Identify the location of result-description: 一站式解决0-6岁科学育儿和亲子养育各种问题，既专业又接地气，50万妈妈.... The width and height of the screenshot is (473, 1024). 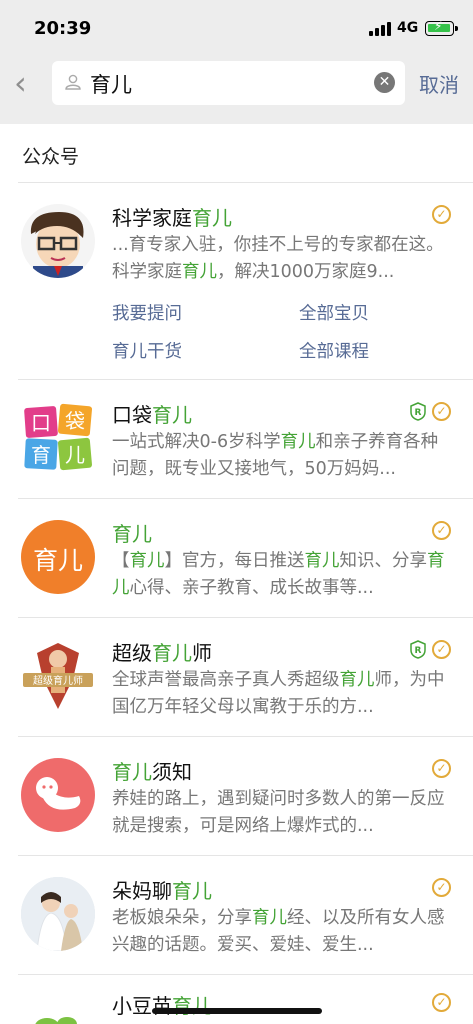
(275, 455).